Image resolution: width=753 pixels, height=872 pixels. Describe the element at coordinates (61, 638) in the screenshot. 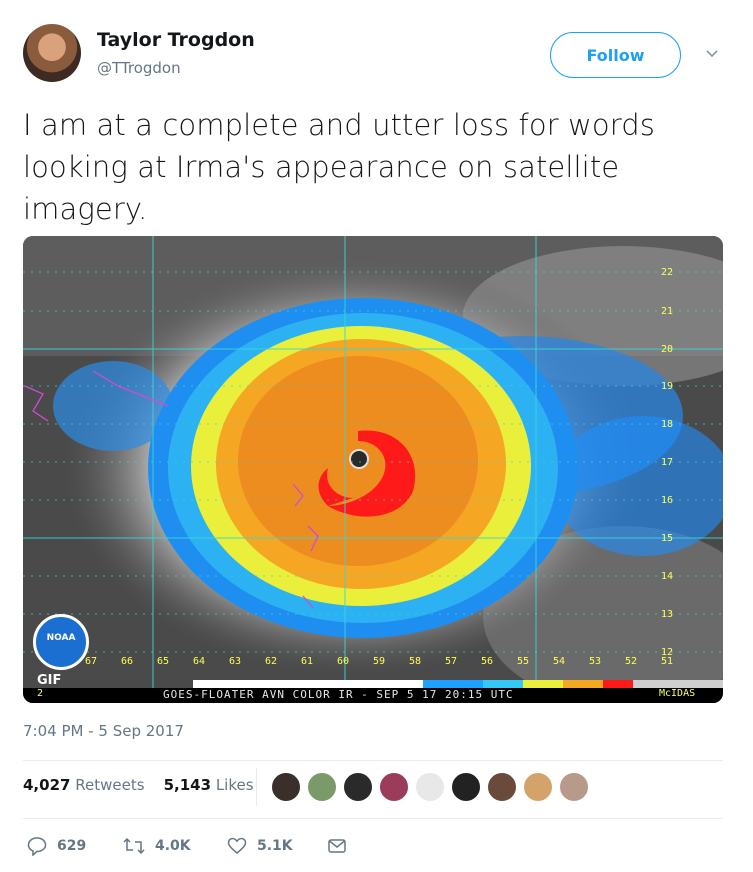

I see `noaa-logo-label: NOAA` at that location.